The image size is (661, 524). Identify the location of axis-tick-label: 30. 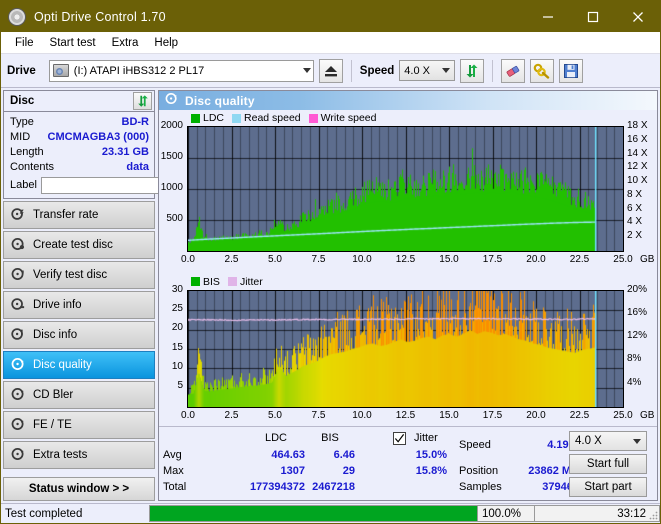
(177, 289).